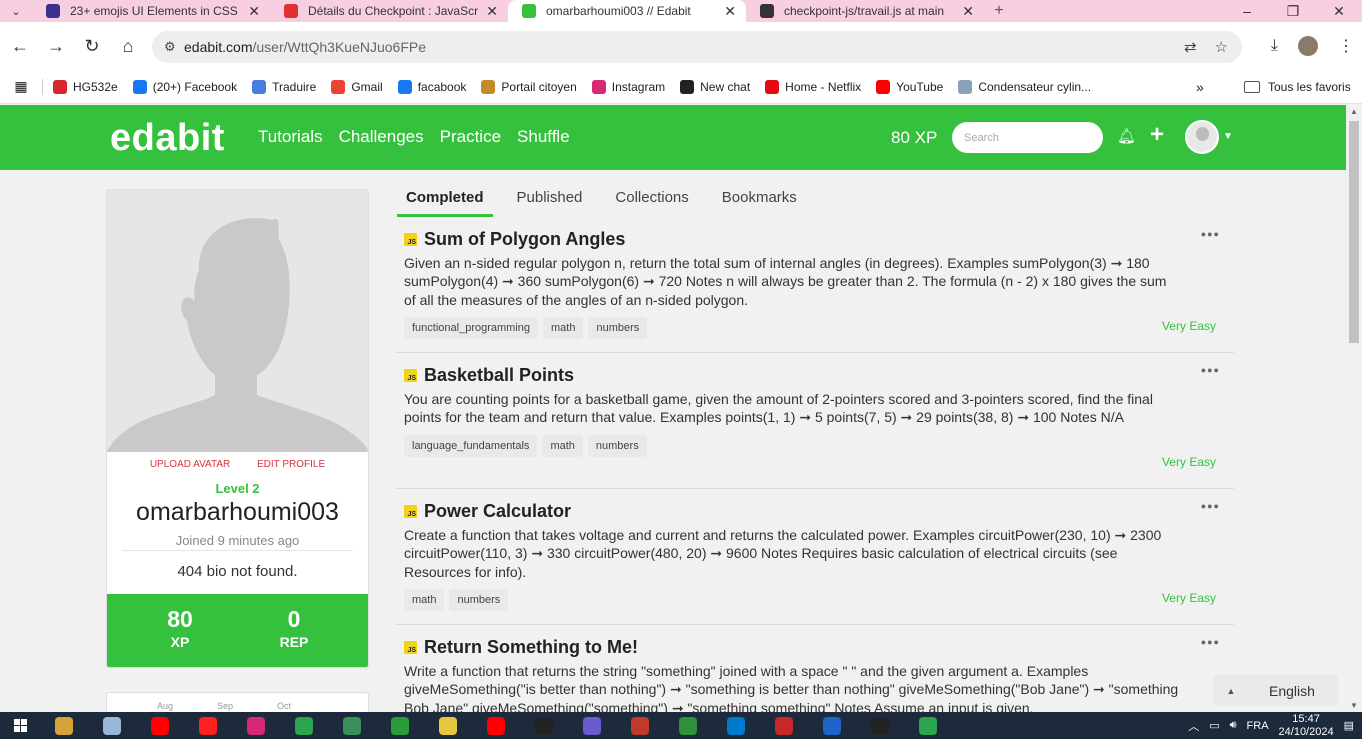 The width and height of the screenshot is (1362, 739). What do you see at coordinates (999, 11) in the screenshot?
I see `new-tab-button: +` at bounding box center [999, 11].